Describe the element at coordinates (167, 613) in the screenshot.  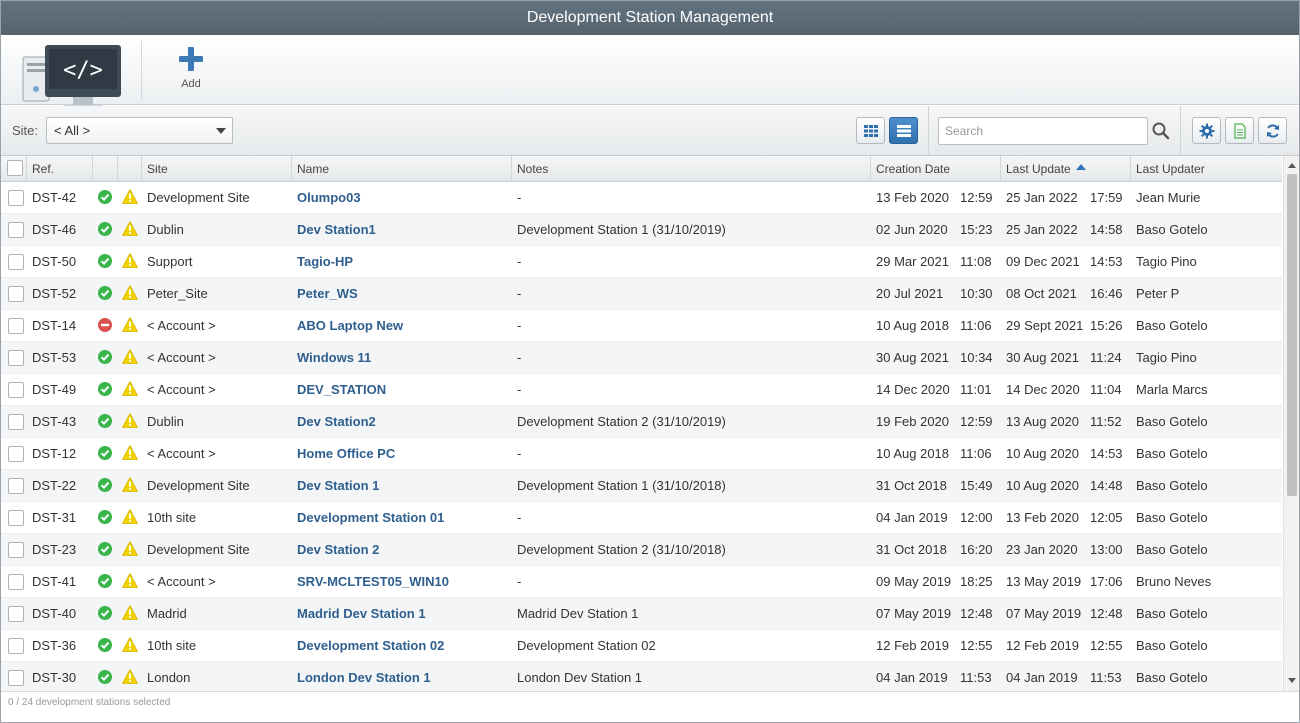
I see `row-site: Madrid` at that location.